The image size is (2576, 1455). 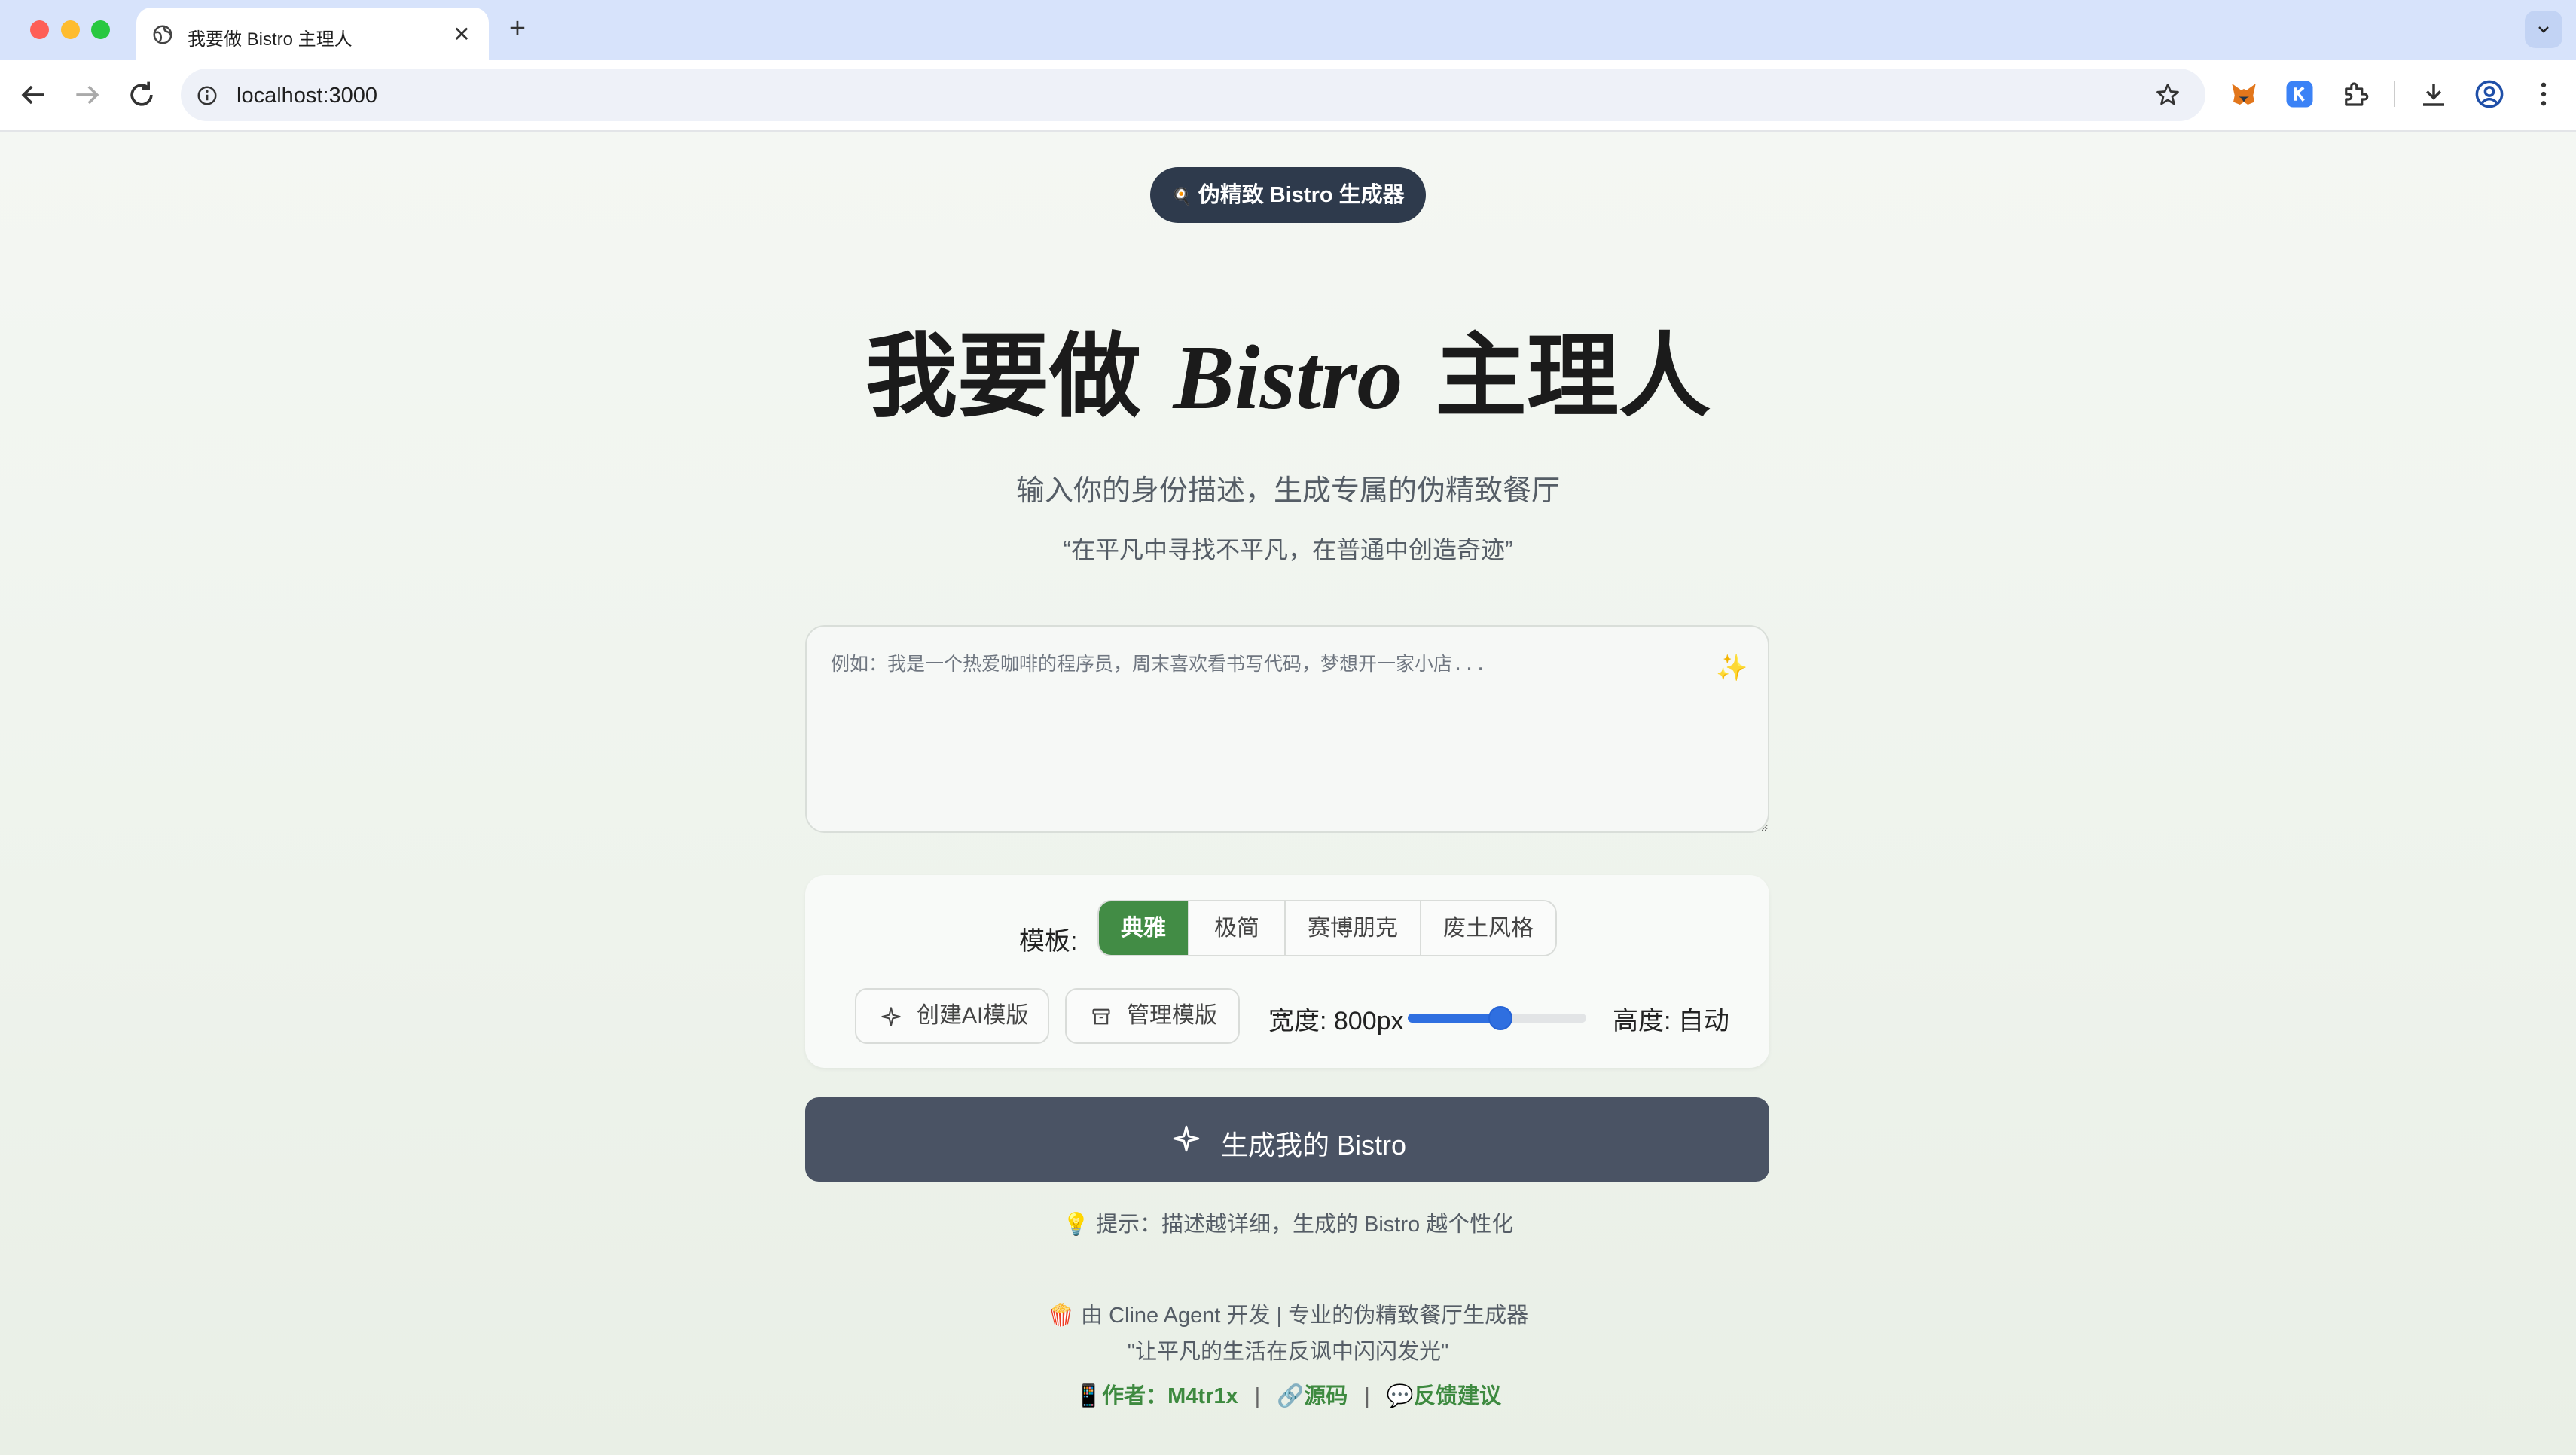 What do you see at coordinates (1336, 1021) in the screenshot?
I see `width-label: 宽度: 800px` at bounding box center [1336, 1021].